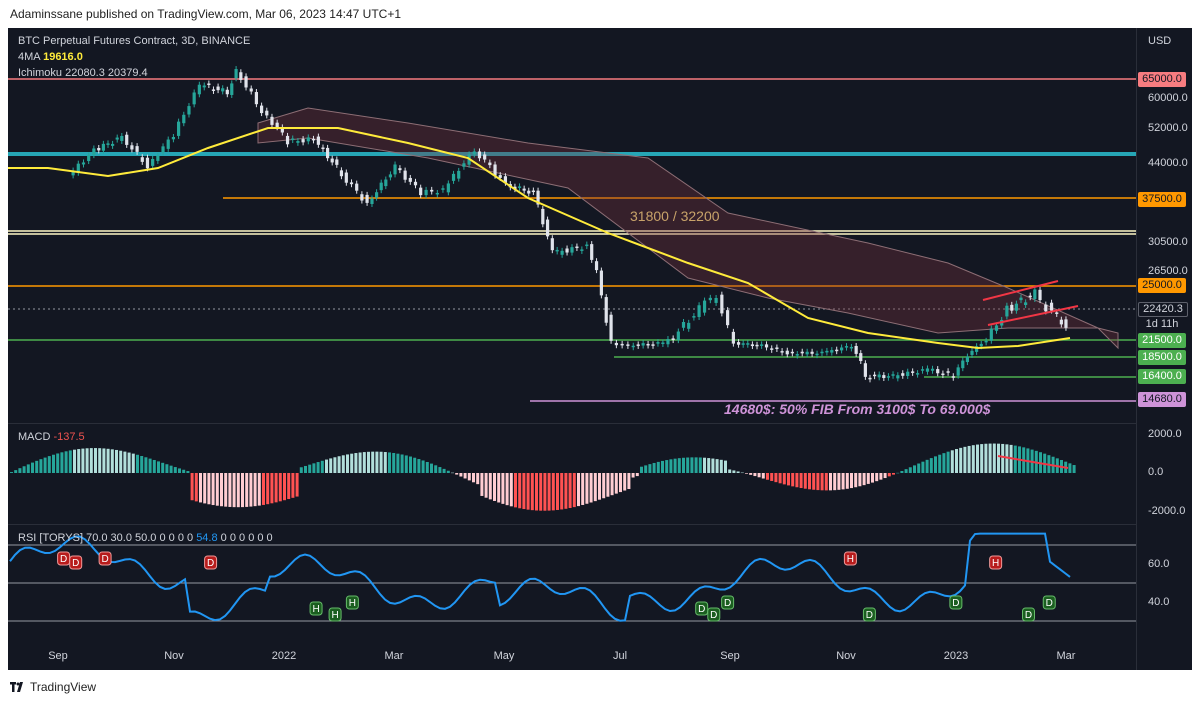 This screenshot has width=1200, height=706. Describe the element at coordinates (857, 409) in the screenshot. I see `fib-annotation: 14680$: 50% FIB From 3100$ To 69.000$` at that location.